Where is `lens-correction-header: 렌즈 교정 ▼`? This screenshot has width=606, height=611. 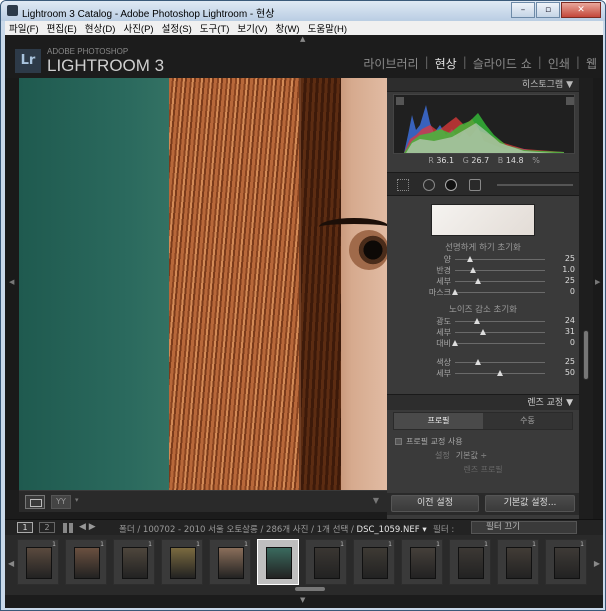
lens-correction-header: 렌즈 교정 ▼ is located at coordinates (483, 402).